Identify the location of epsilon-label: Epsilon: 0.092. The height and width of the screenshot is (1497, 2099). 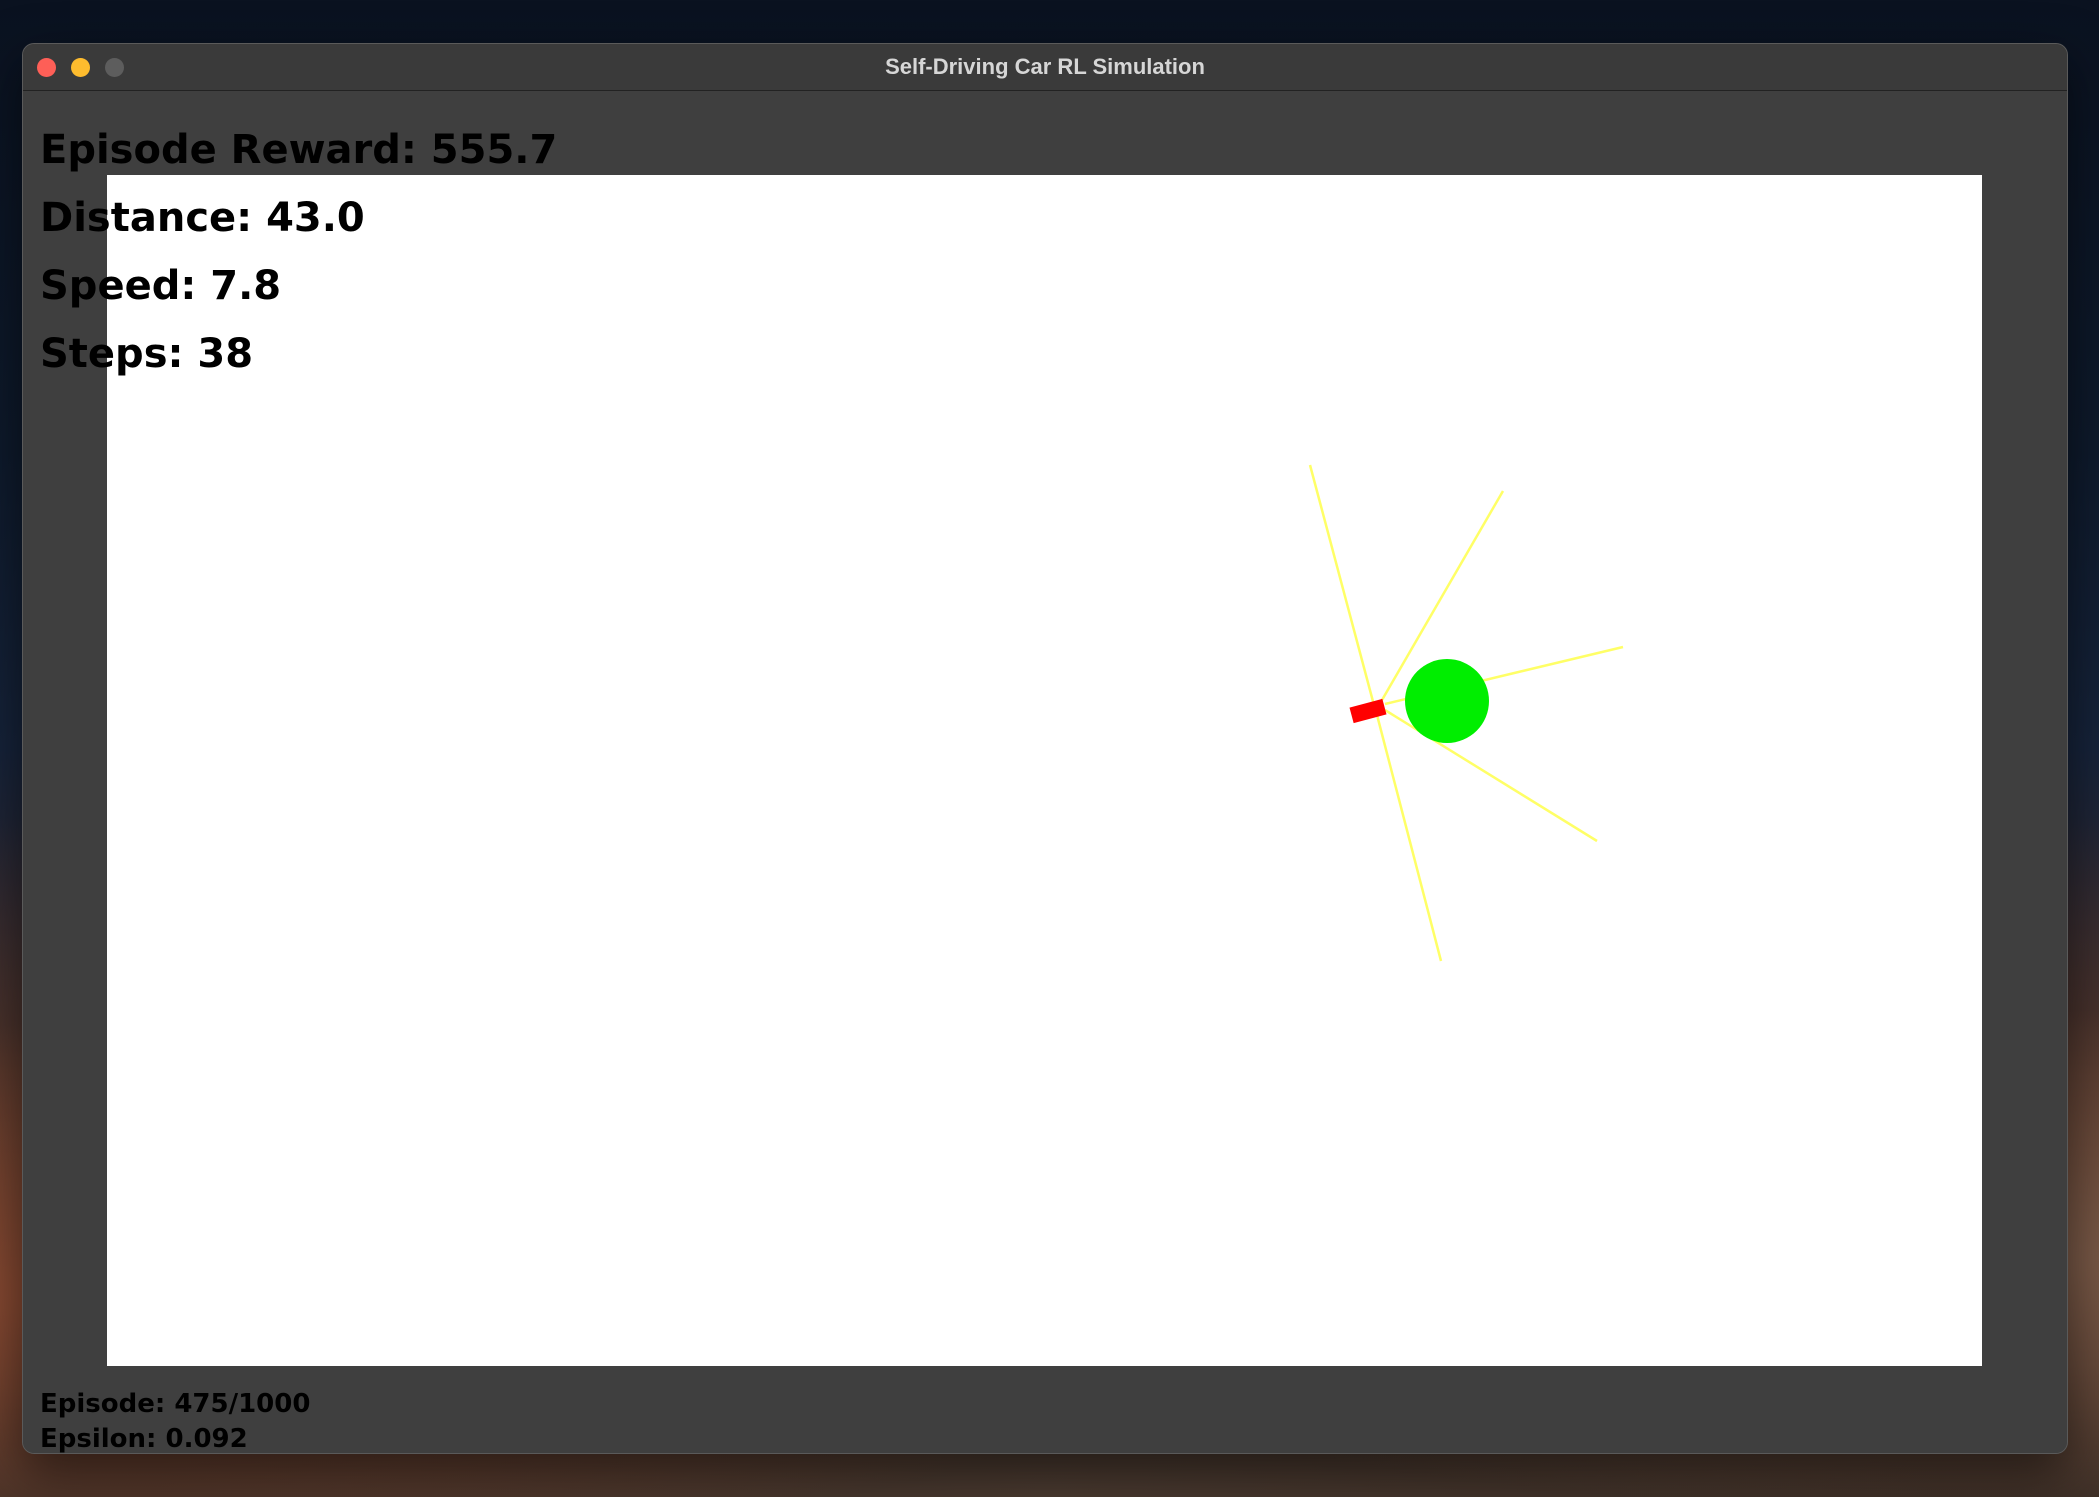
(144, 1439).